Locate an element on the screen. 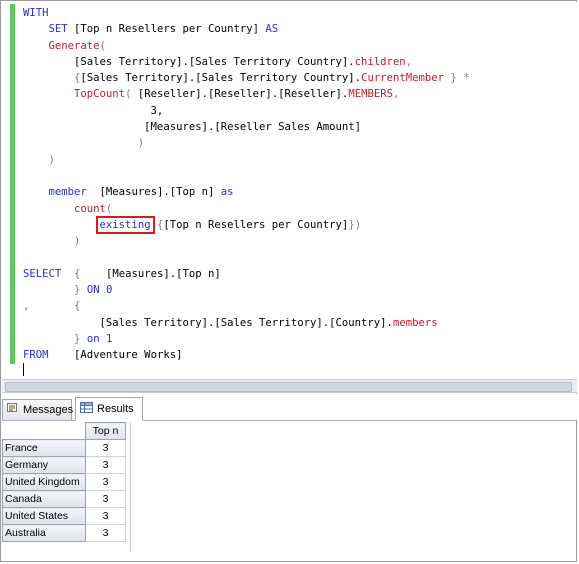 This screenshot has width=579, height=564. table-row: United States 3 is located at coordinates (64, 516).